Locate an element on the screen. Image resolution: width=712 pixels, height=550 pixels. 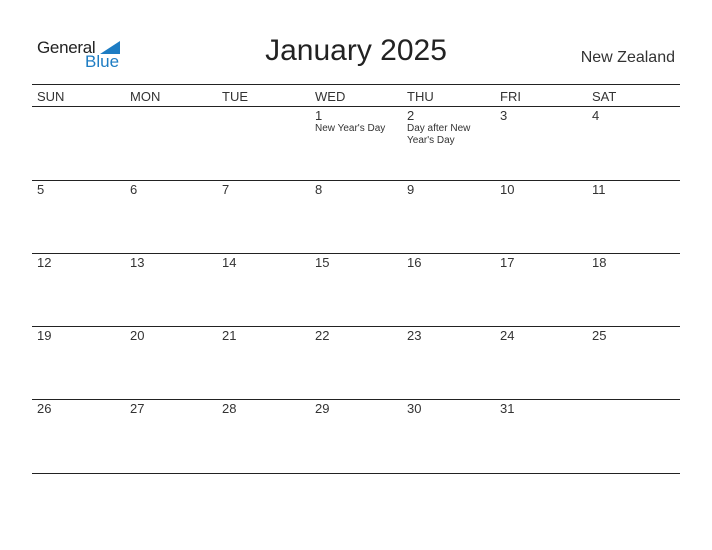
day-number: 26 is located at coordinates (44, 408).